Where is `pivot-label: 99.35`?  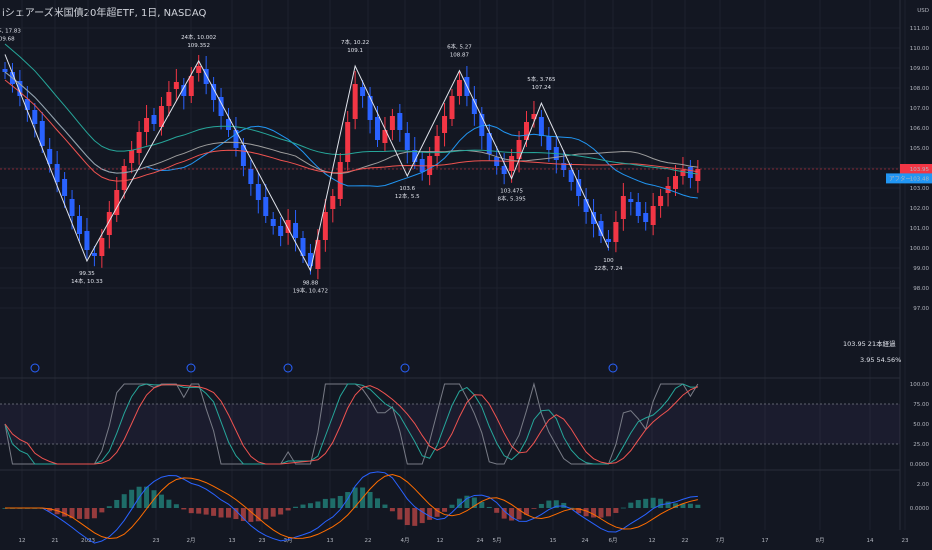
pivot-label: 99.35 is located at coordinates (87, 274).